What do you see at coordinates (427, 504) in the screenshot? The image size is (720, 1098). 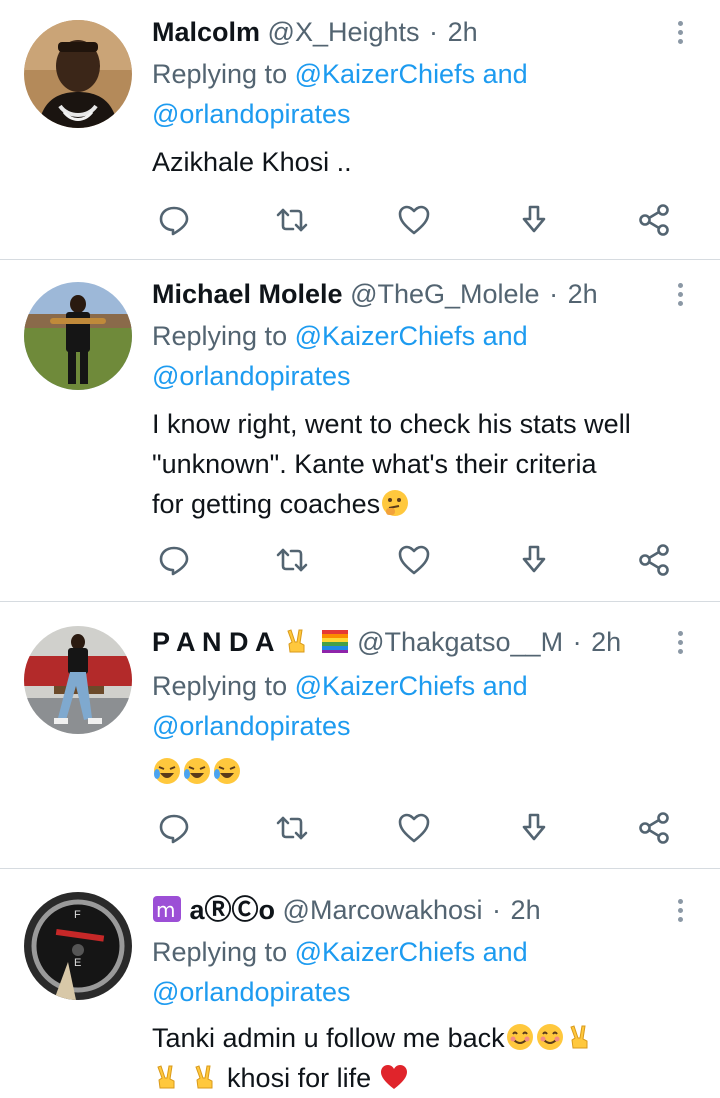 I see `tweet-text-line-wrap: for getting coaches` at bounding box center [427, 504].